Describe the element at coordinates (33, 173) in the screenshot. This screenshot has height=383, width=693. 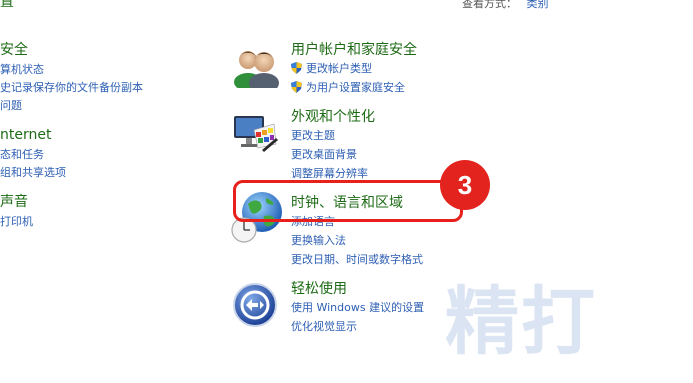
I see `link-network-2: 组和共享选项` at that location.